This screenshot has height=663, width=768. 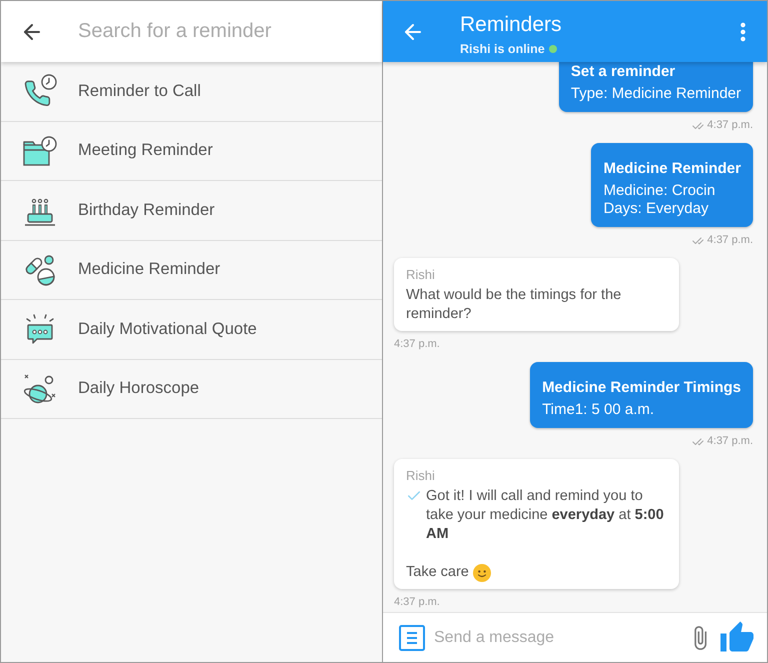 I want to click on menu-icon, so click(x=412, y=637).